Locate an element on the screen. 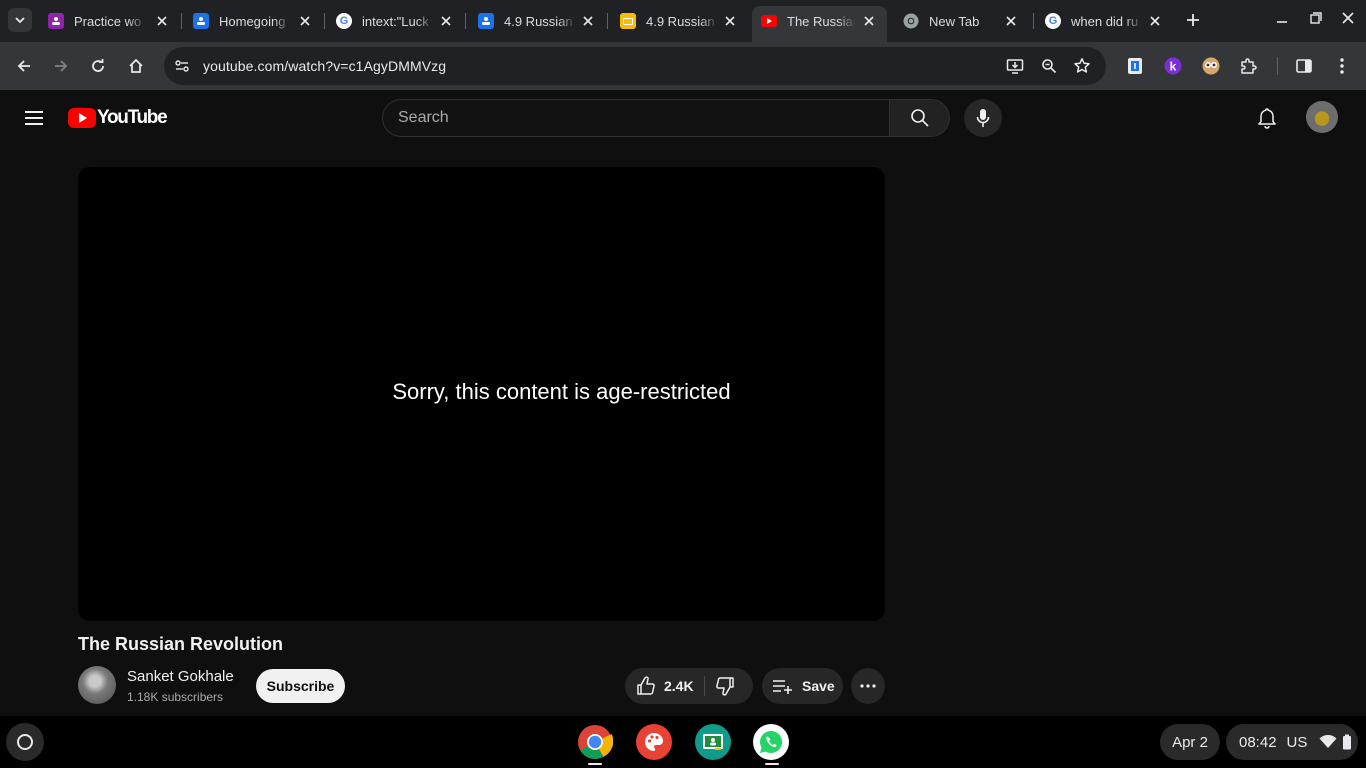  date-tray: Apr 2 is located at coordinates (1190, 742).